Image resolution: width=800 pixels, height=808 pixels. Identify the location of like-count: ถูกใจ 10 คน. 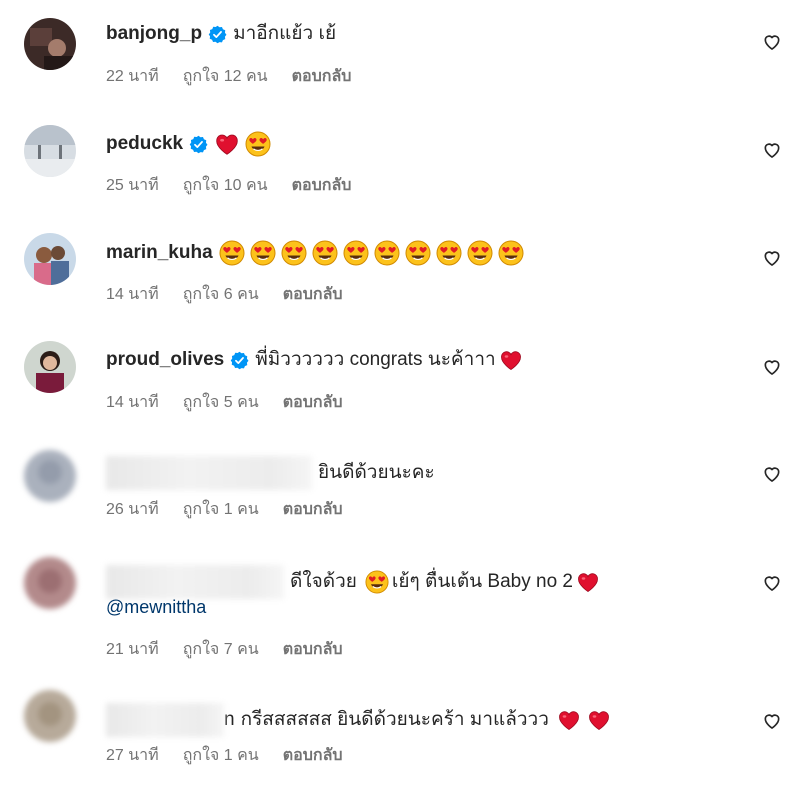
(225, 185).